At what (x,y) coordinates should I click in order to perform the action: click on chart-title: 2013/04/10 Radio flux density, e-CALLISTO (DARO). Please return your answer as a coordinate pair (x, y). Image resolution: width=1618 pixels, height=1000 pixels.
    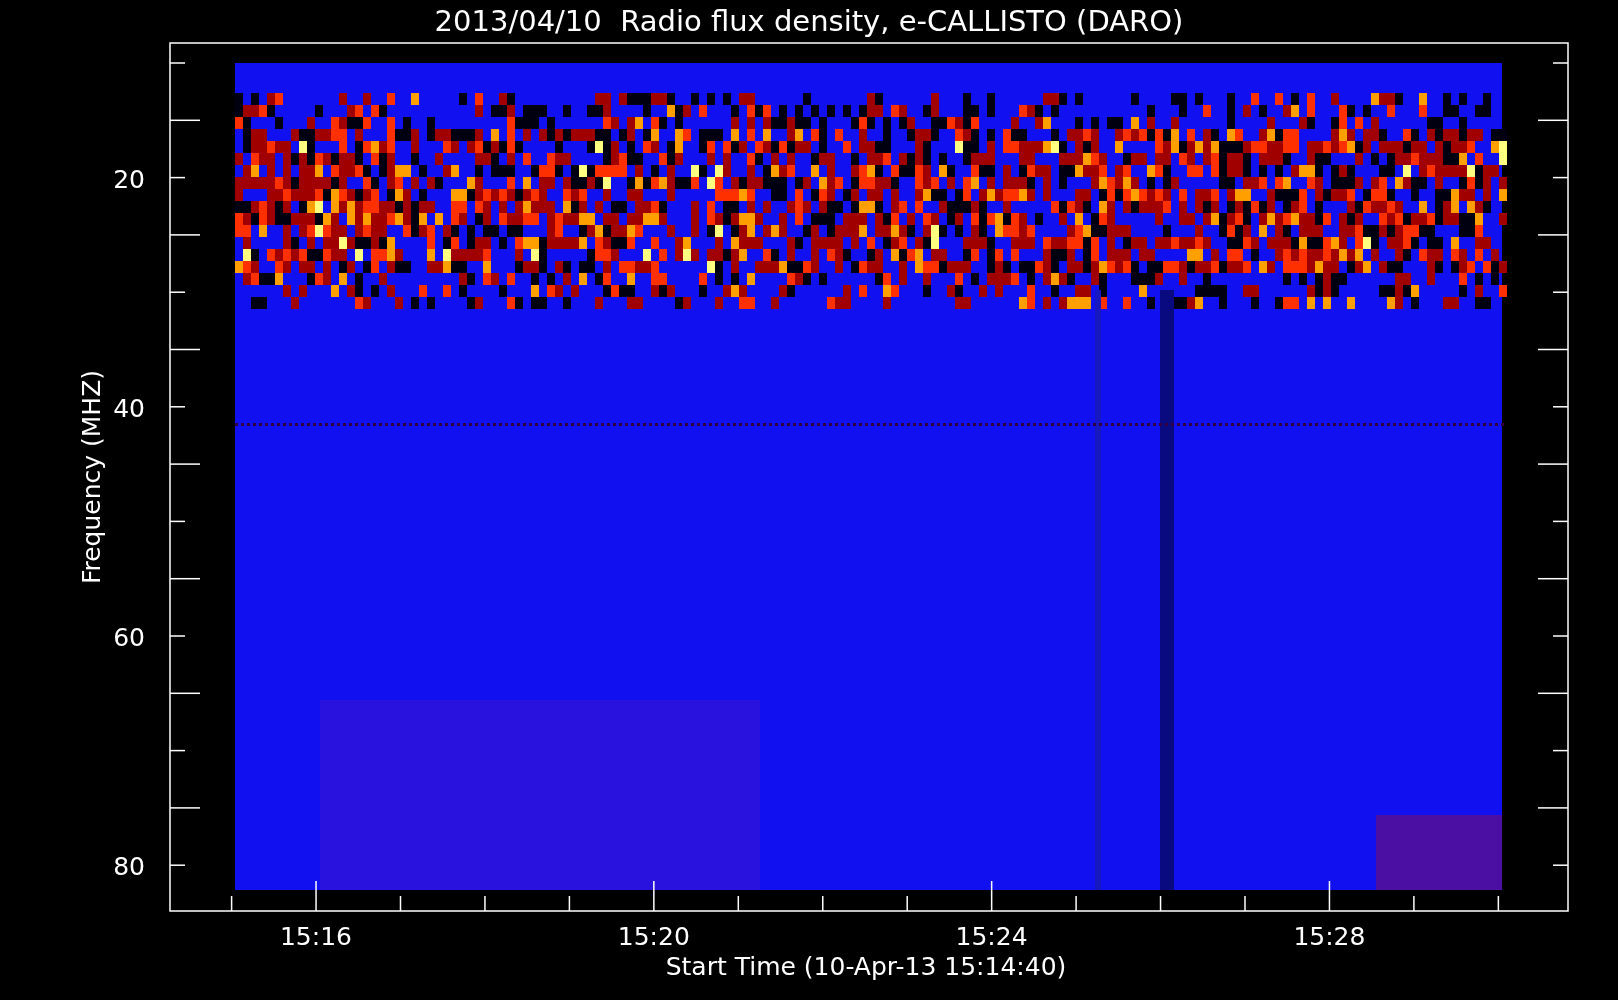
    Looking at the image, I should click on (809, 21).